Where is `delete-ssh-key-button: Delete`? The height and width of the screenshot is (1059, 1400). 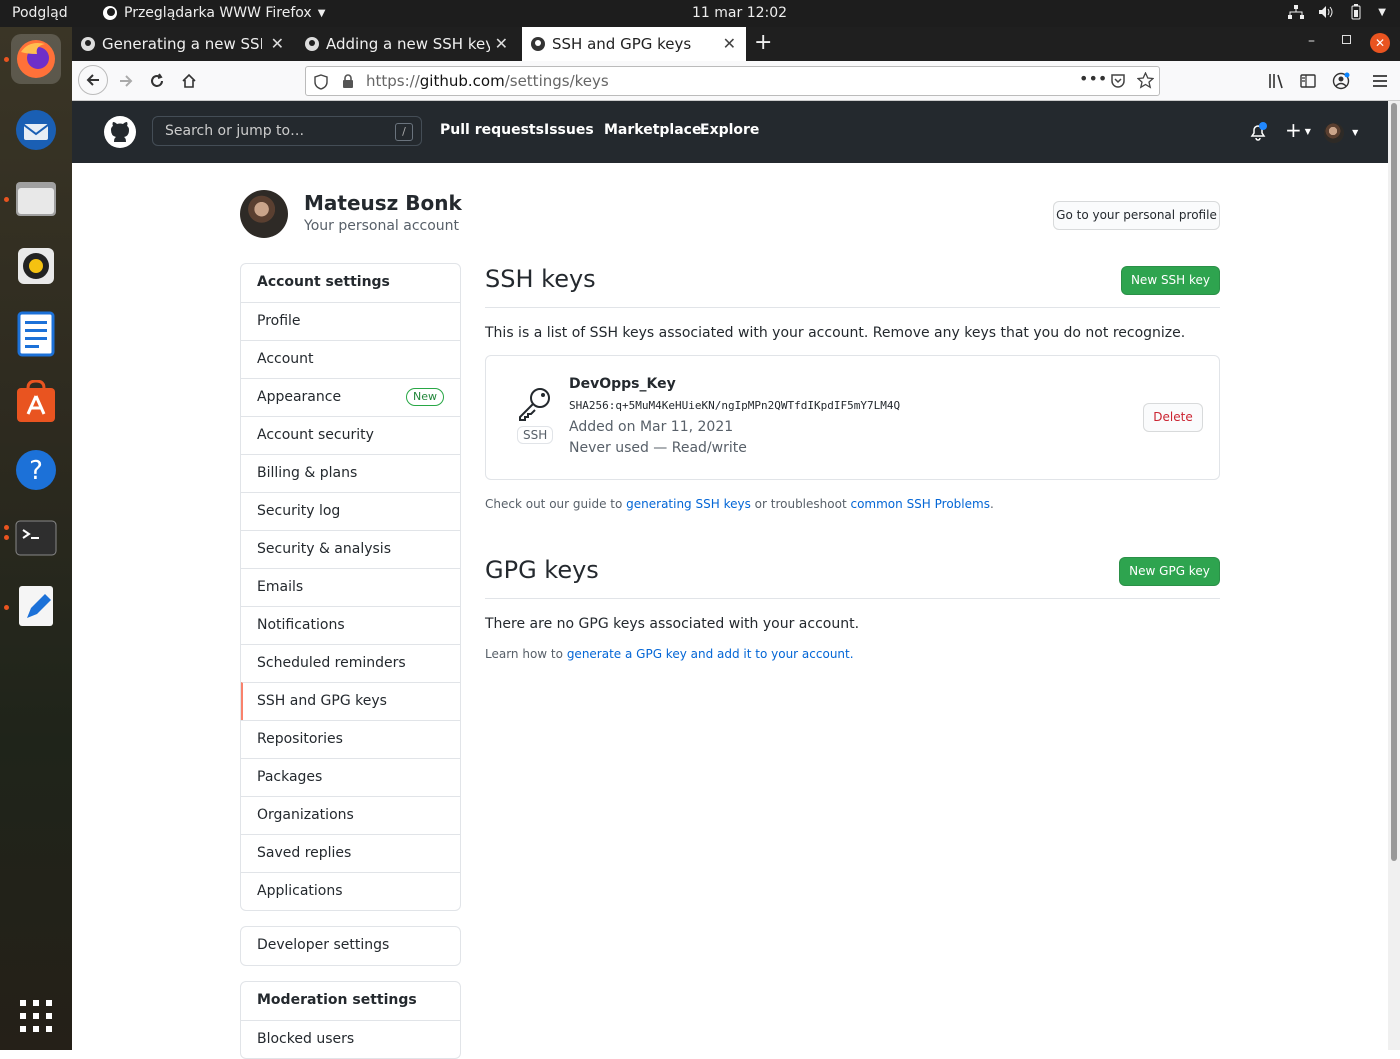
delete-ssh-key-button: Delete is located at coordinates (1173, 417).